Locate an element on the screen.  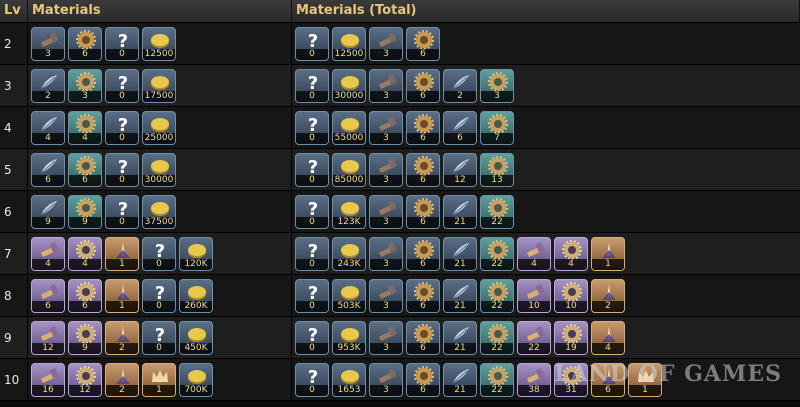
gold-coin-material-slot: 260K is located at coordinates (196, 295).